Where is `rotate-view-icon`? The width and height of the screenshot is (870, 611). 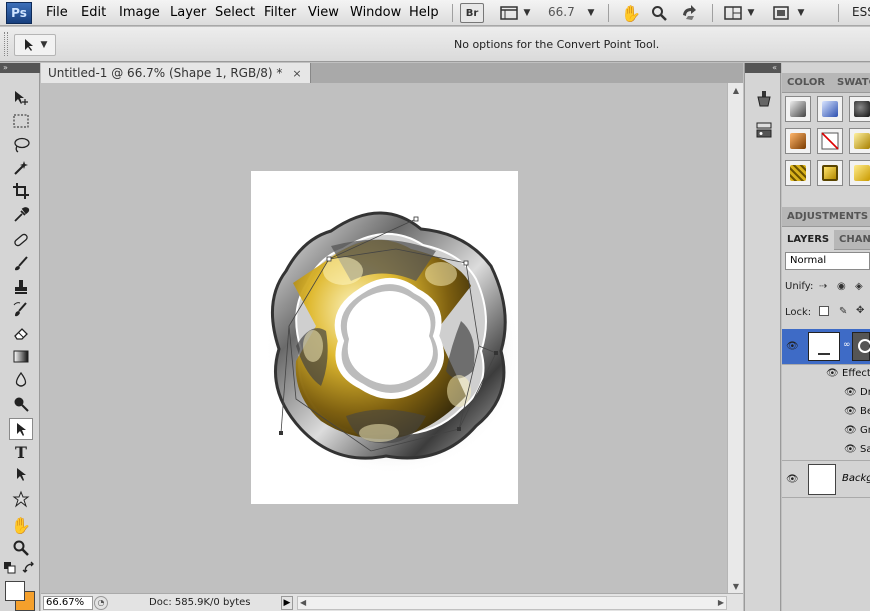
rotate-view-icon is located at coordinates (689, 13).